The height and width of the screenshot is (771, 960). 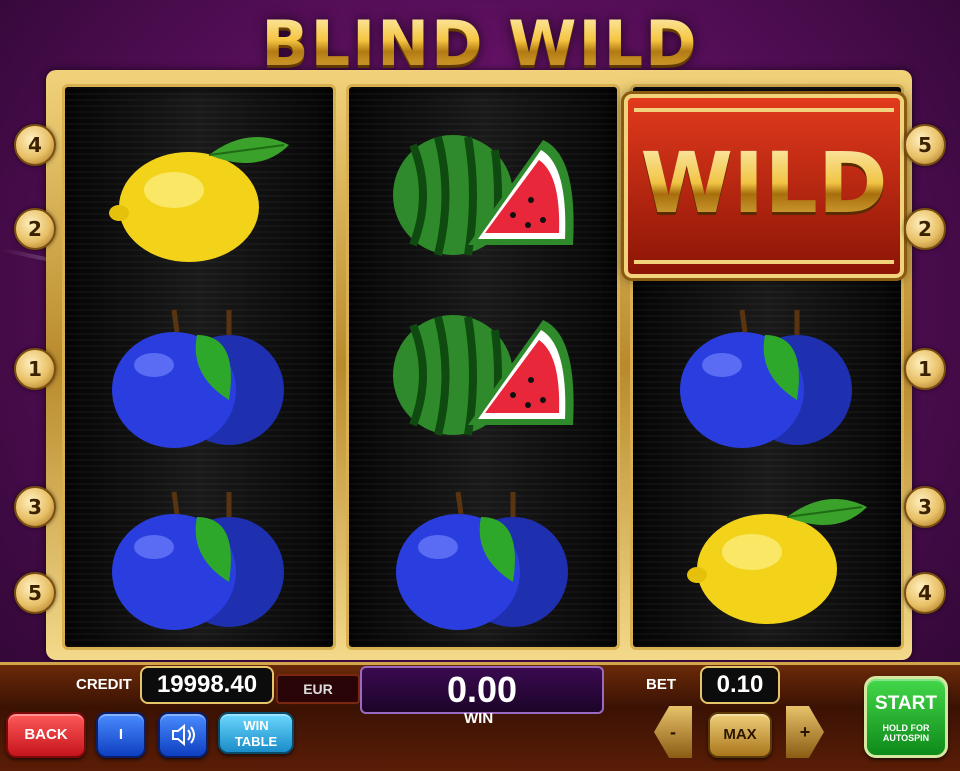 What do you see at coordinates (46, 735) in the screenshot?
I see `back-button: BACK` at bounding box center [46, 735].